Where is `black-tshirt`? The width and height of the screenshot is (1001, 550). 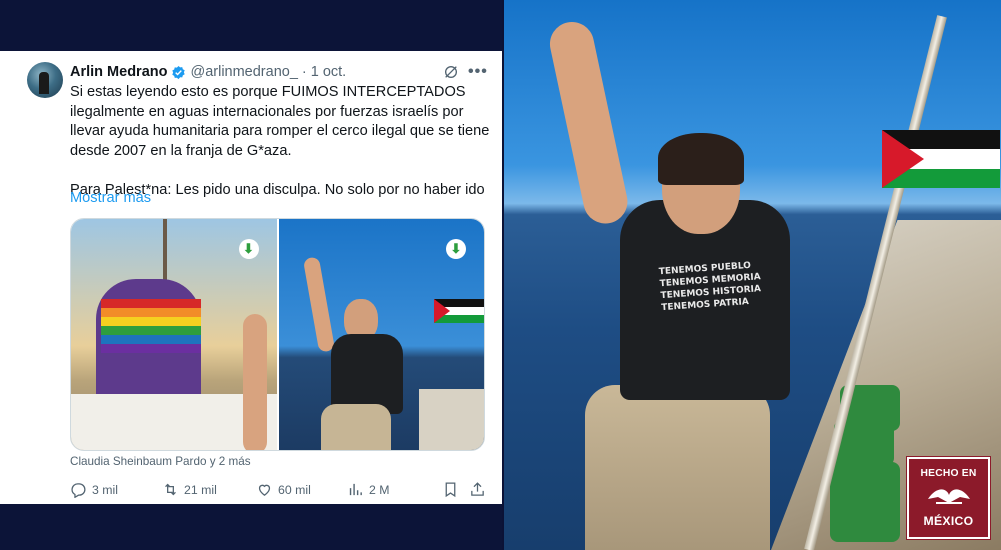 black-tshirt is located at coordinates (366, 374).